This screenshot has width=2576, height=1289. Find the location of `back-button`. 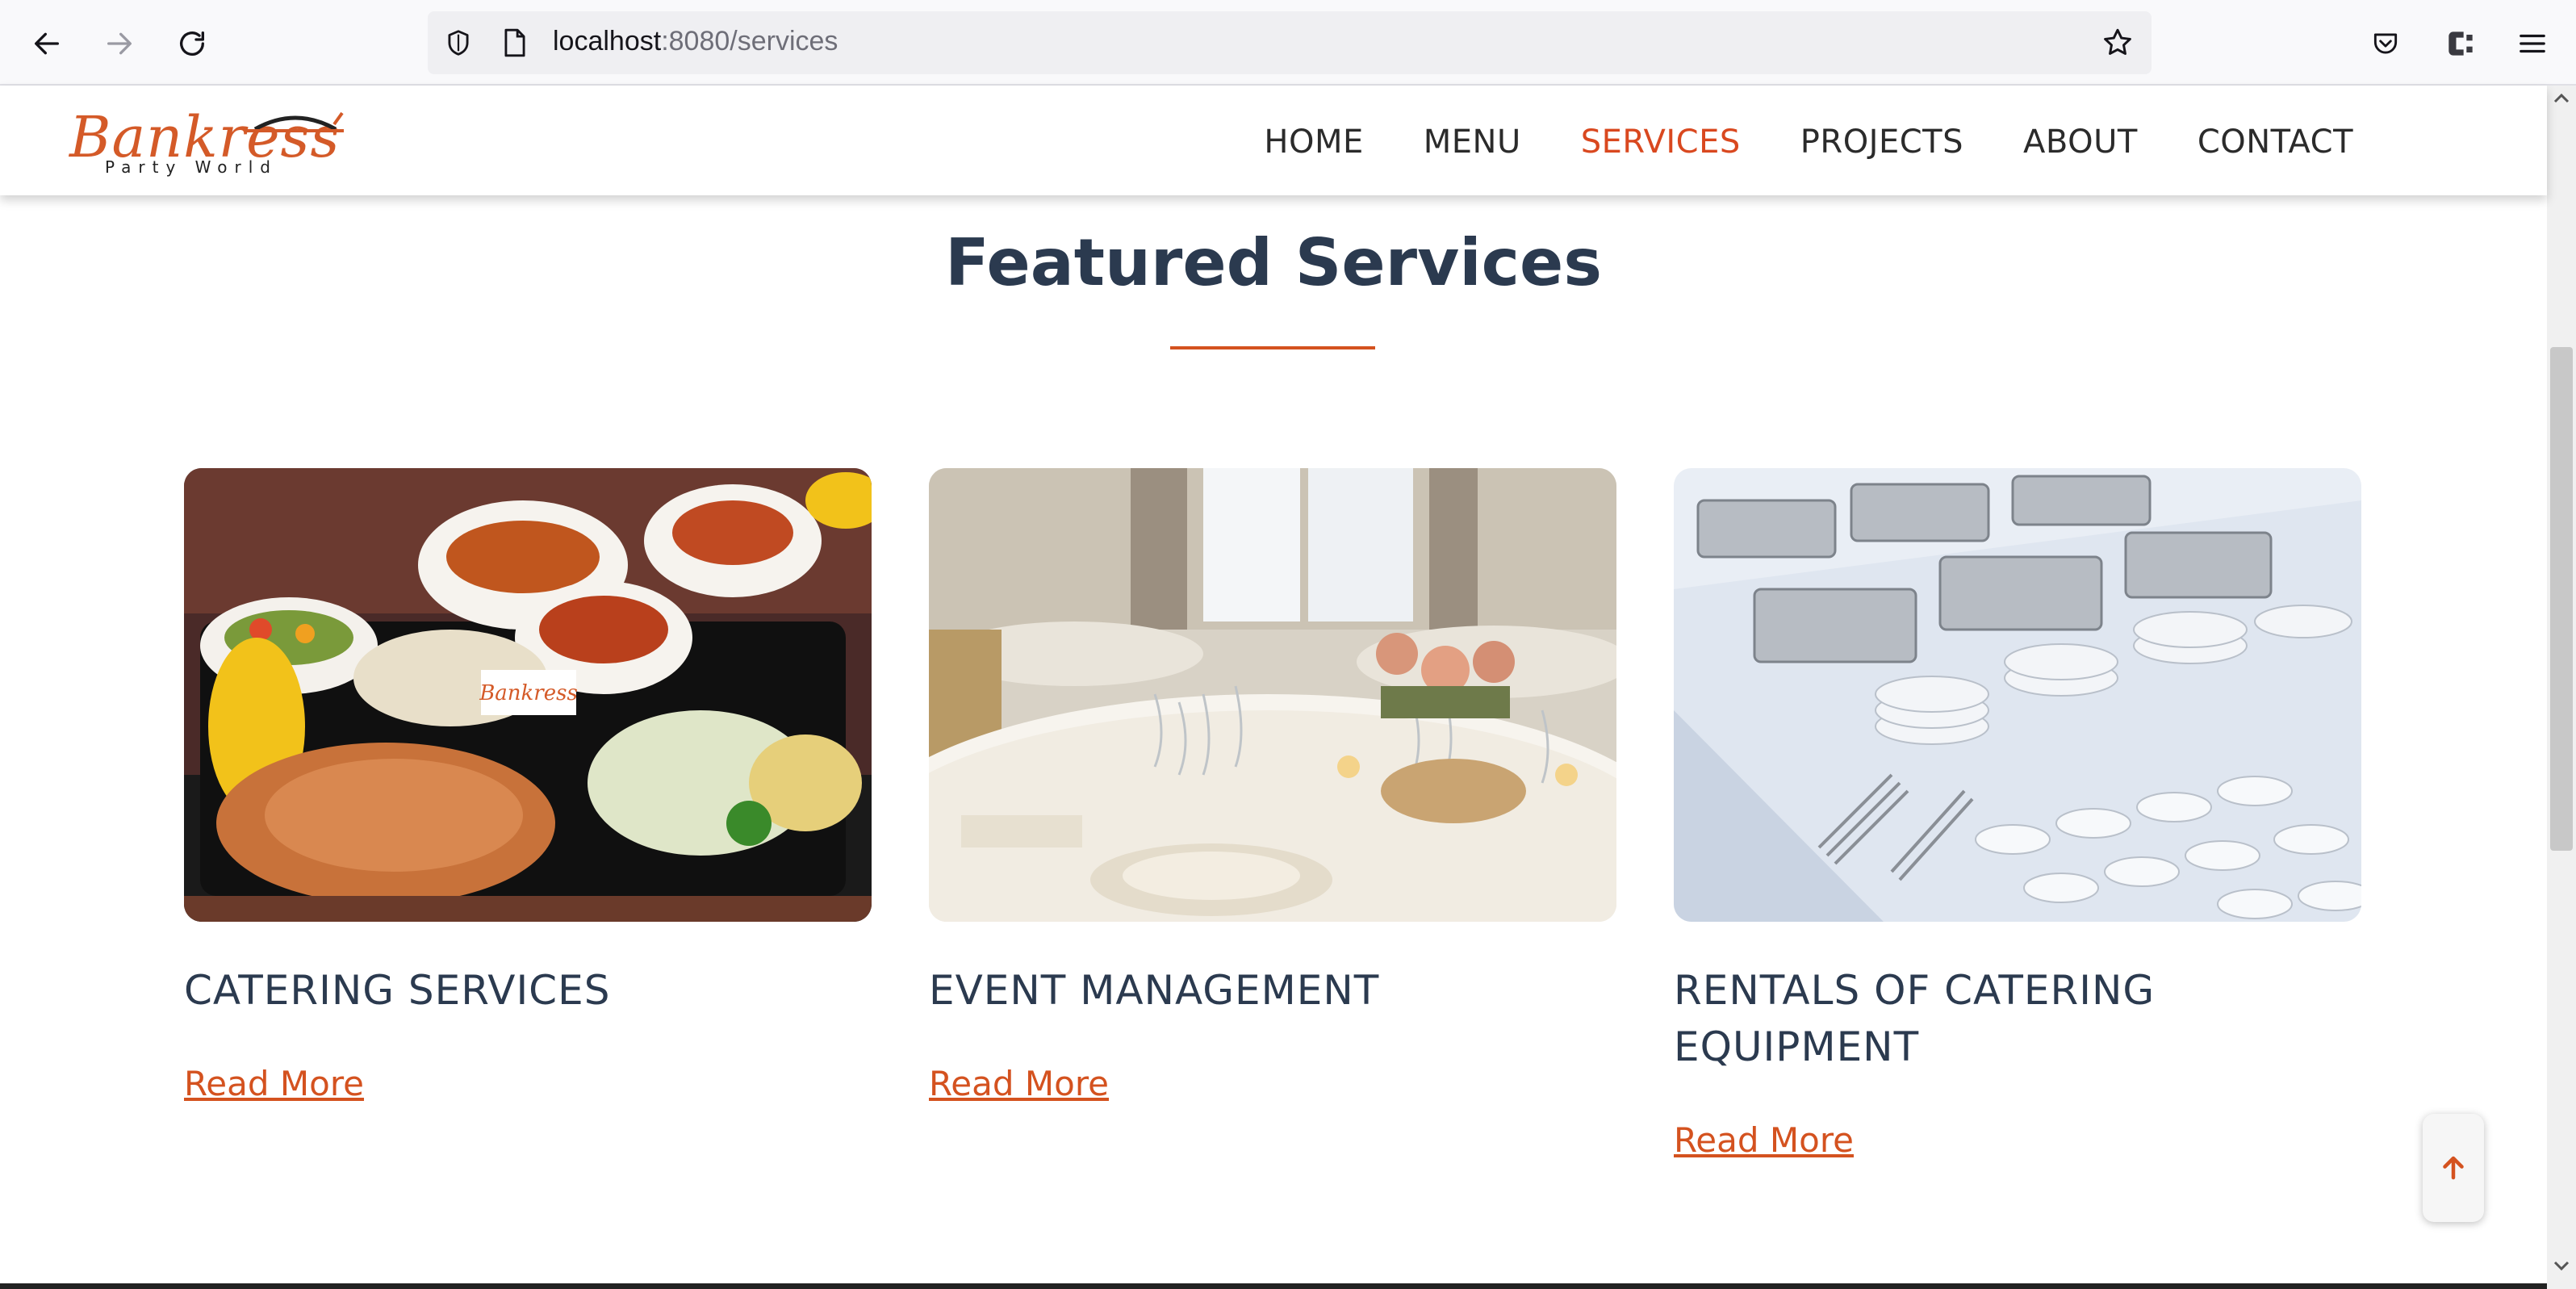

back-button is located at coordinates (47, 44).